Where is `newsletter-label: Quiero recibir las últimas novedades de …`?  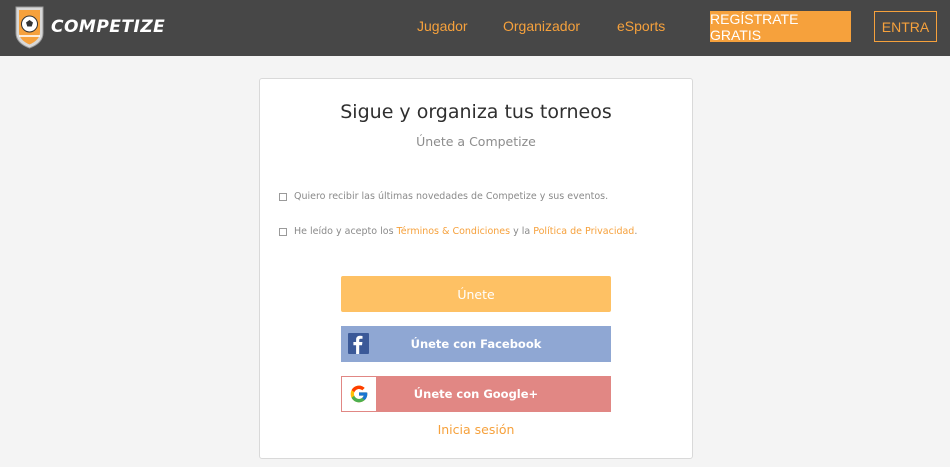 newsletter-label: Quiero recibir las últimas novedades de … is located at coordinates (451, 196).